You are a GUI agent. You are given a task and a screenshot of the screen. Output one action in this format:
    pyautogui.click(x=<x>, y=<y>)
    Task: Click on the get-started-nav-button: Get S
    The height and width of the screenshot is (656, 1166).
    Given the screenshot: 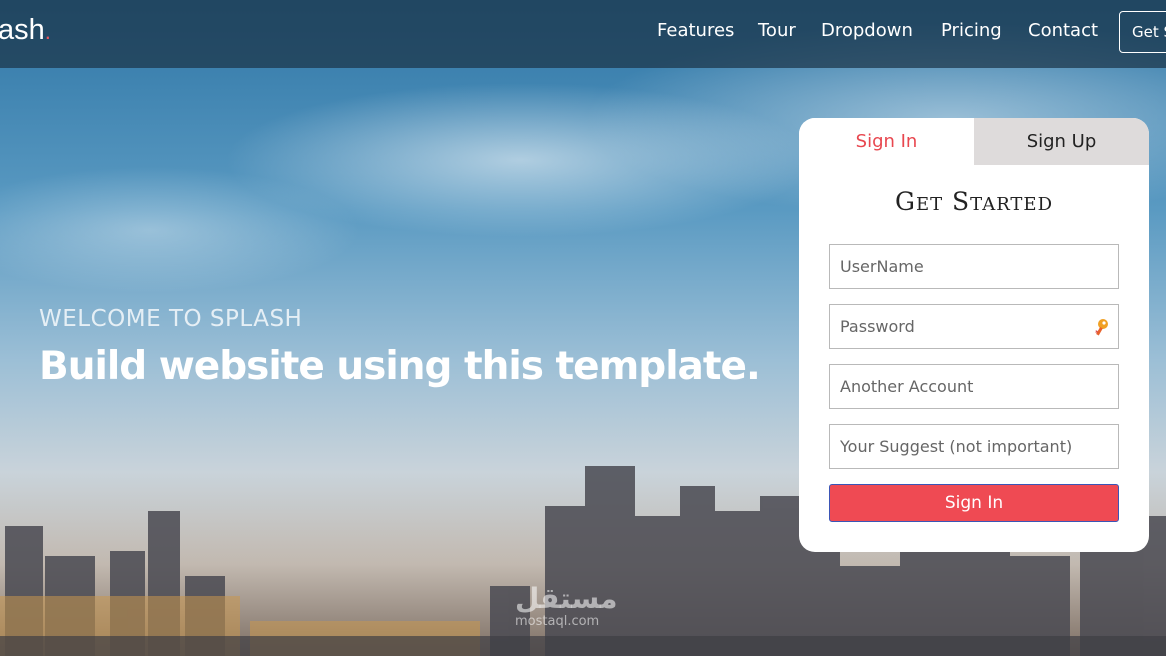 What is the action you would take?
    pyautogui.click(x=1142, y=32)
    